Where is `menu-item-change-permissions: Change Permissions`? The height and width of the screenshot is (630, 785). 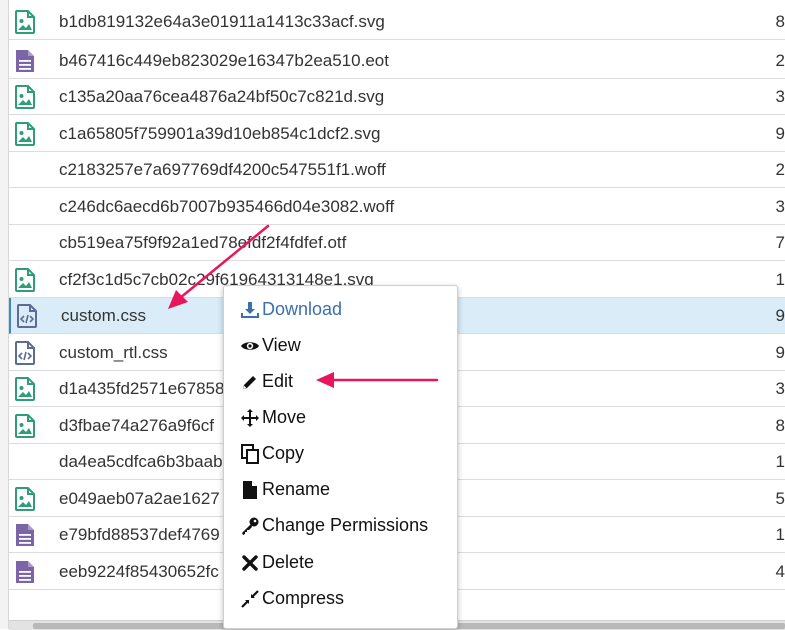 menu-item-change-permissions: Change Permissions is located at coordinates (347, 526).